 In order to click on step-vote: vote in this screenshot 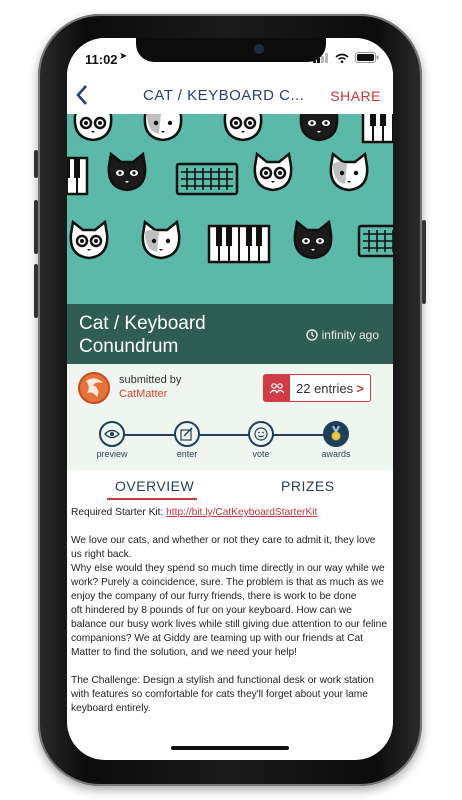, I will do `click(261, 440)`.